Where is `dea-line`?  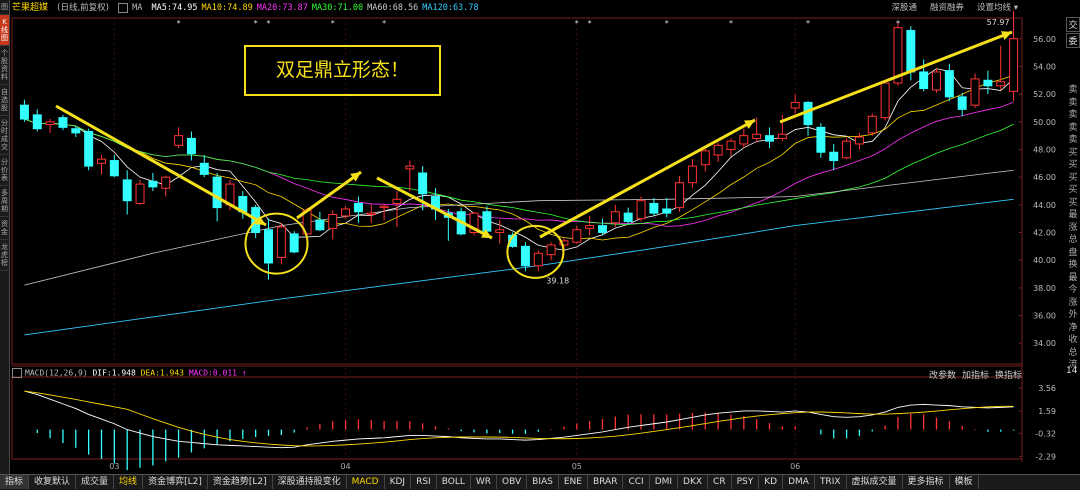
dea-line is located at coordinates (519, 418).